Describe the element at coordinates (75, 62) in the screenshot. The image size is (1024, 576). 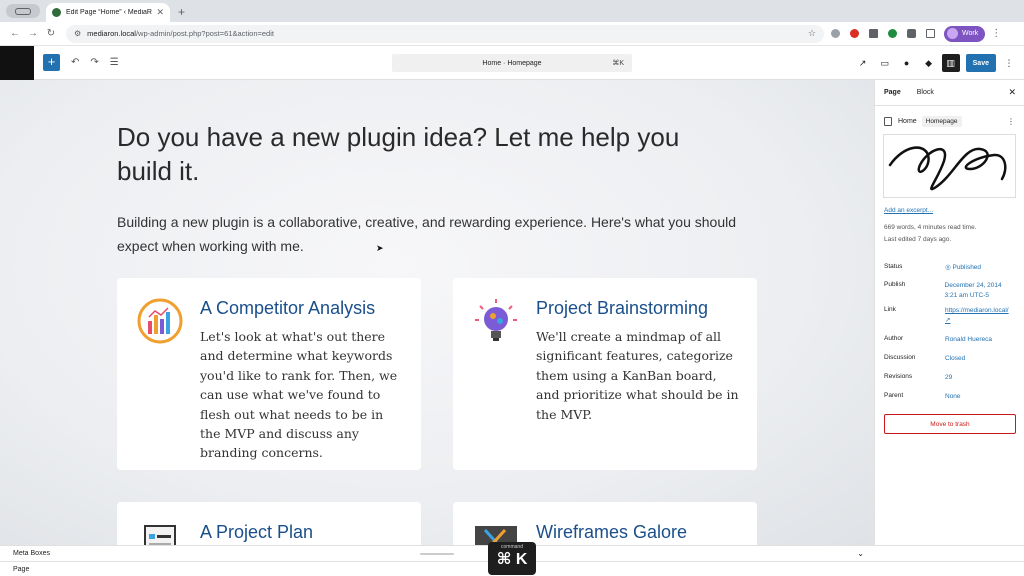
I see `undo-icon: ↶` at that location.